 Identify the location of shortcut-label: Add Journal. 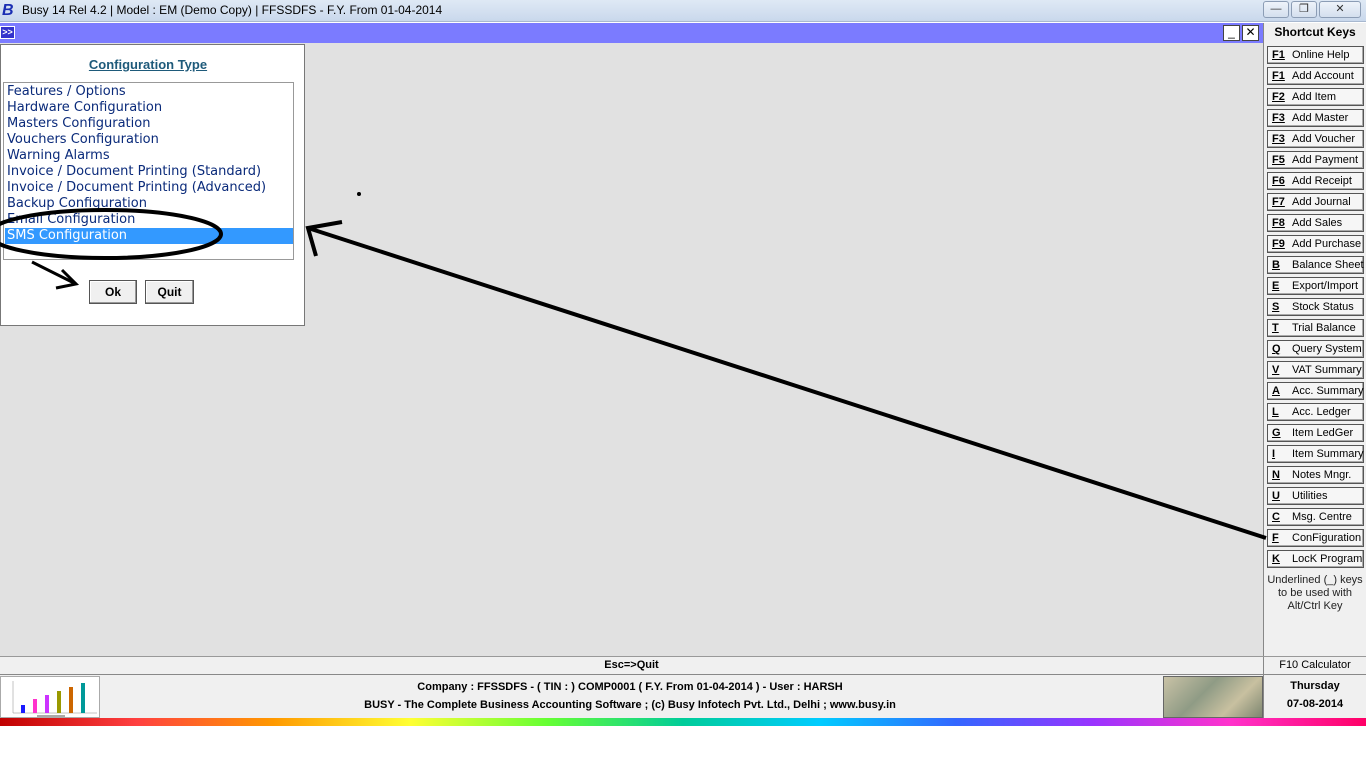
(1321, 202).